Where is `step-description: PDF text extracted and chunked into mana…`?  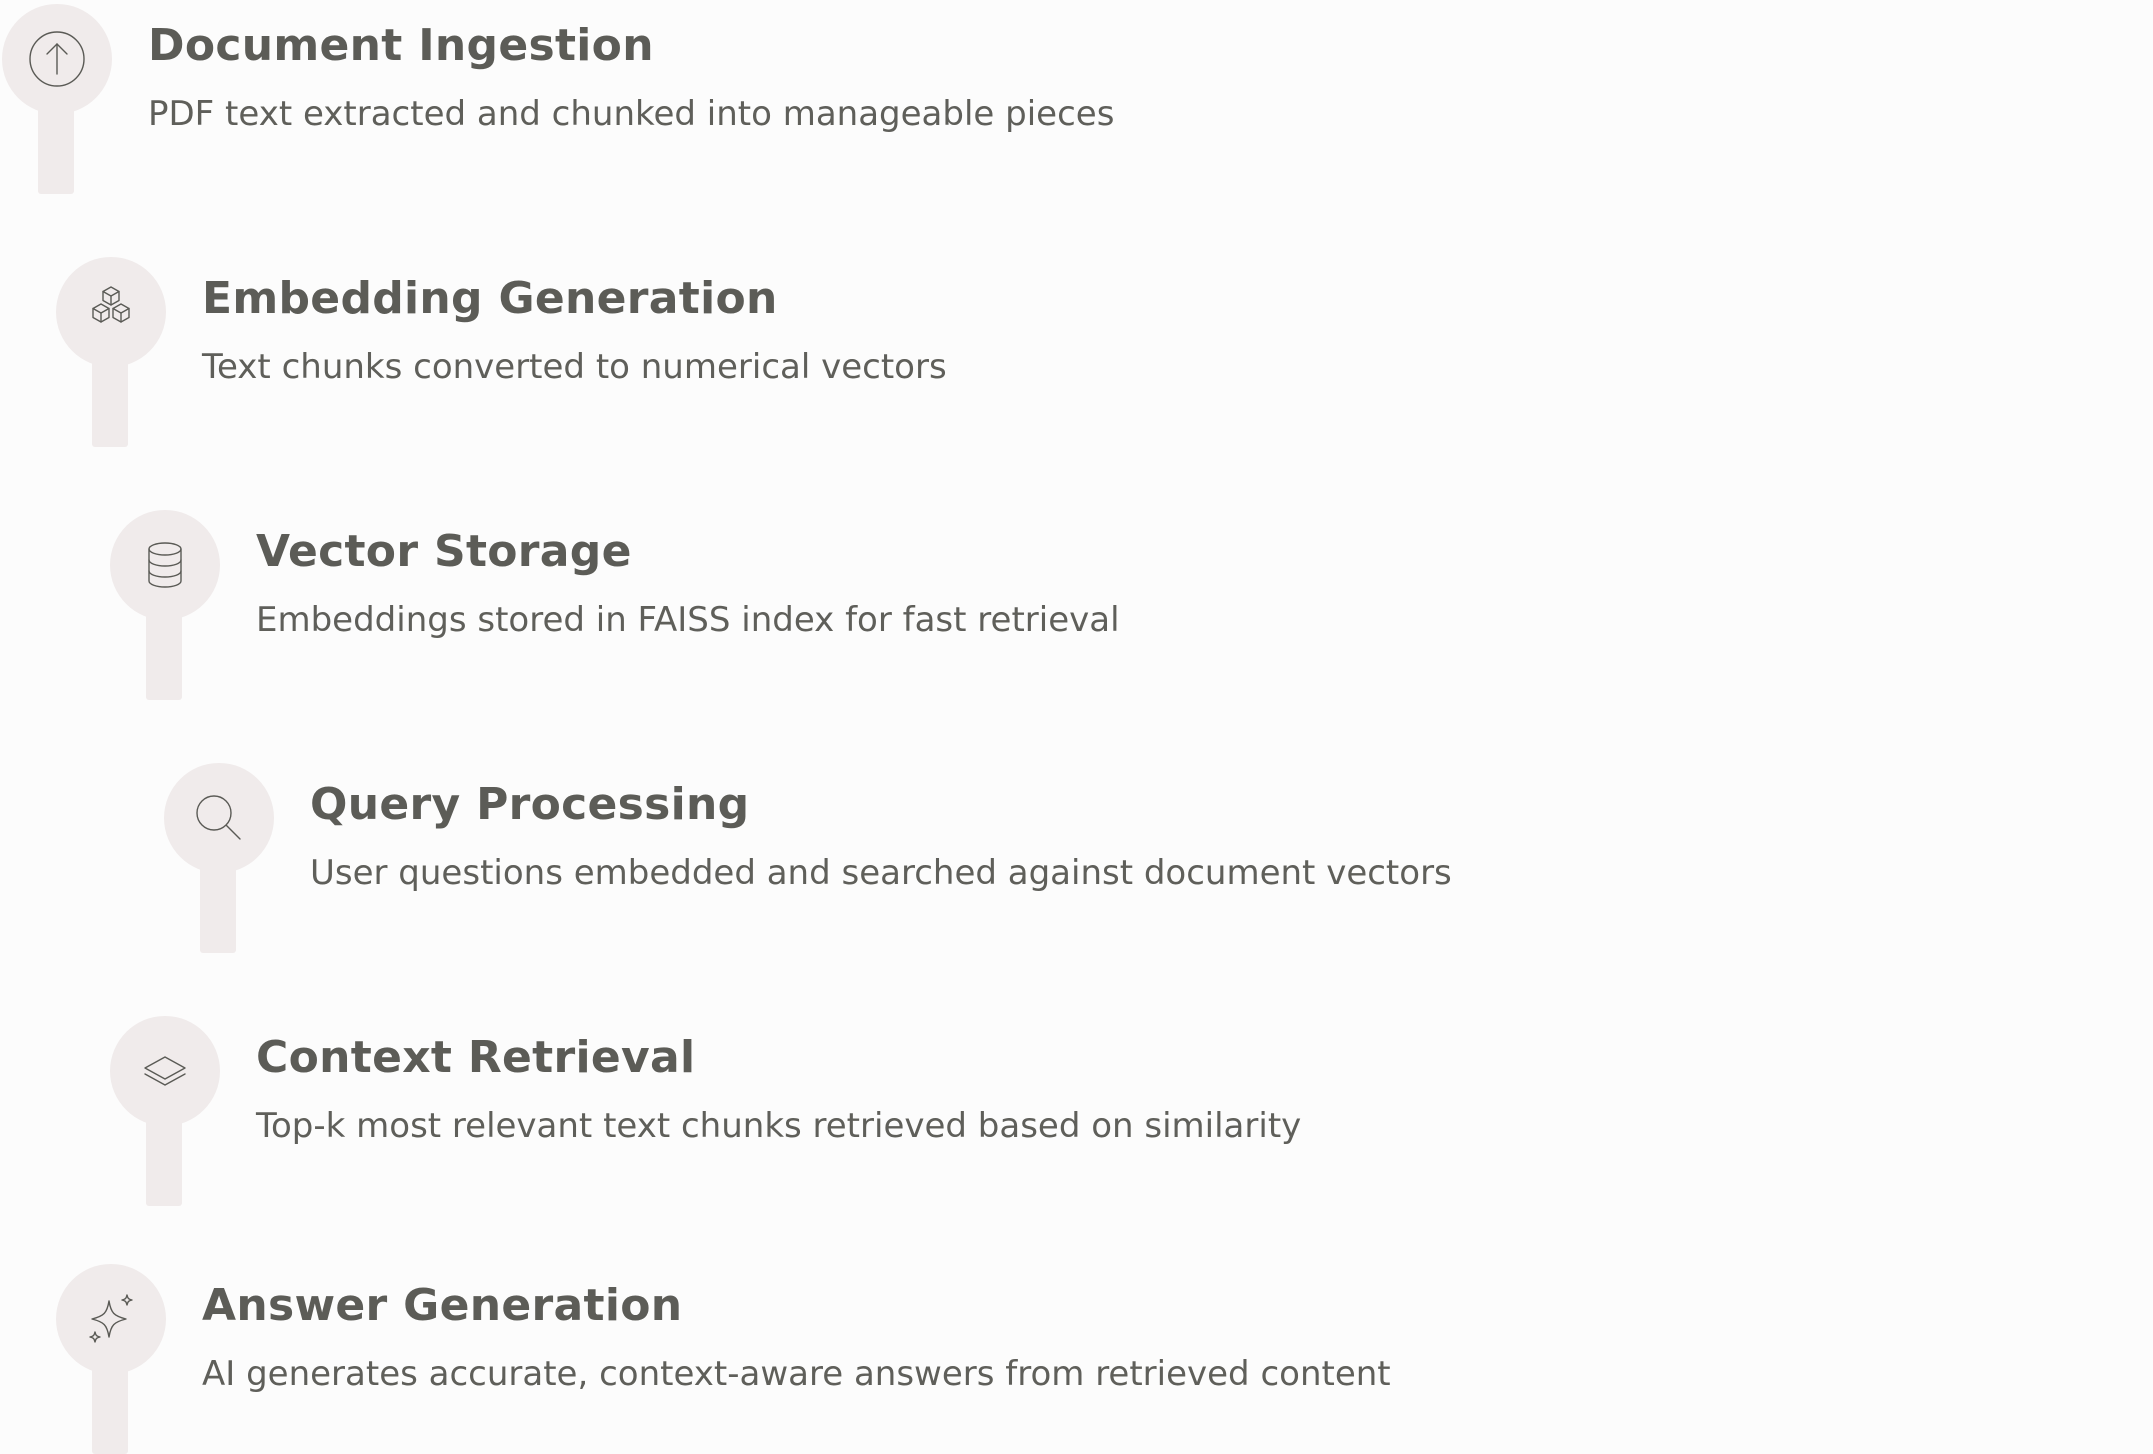
step-description: PDF text extracted and chunked into mana… is located at coordinates (631, 114).